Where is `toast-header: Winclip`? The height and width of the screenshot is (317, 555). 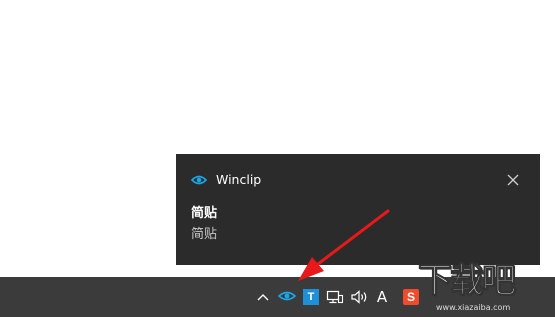
toast-header: Winclip is located at coordinates (226, 180).